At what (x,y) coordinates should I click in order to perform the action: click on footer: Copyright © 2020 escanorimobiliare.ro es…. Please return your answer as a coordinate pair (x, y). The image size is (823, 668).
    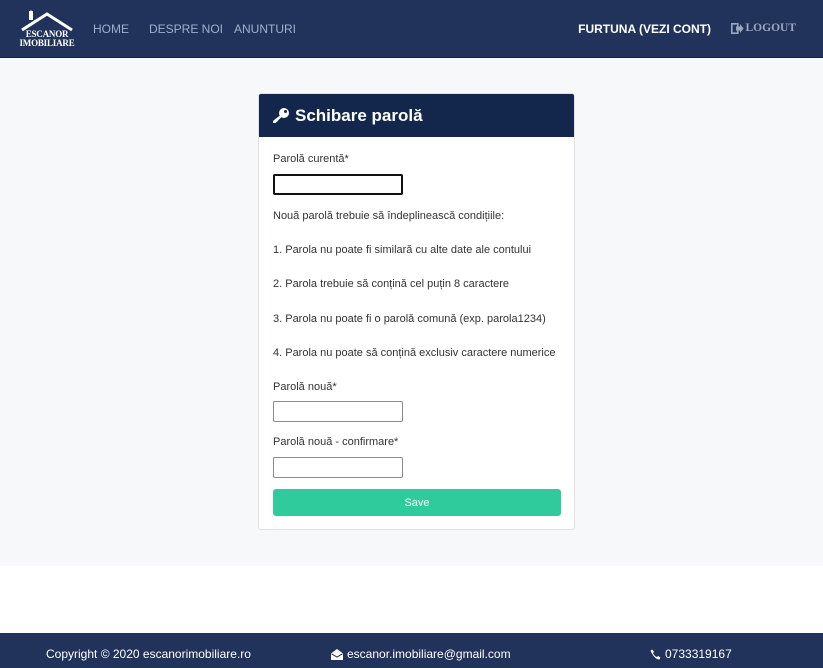
    Looking at the image, I should click on (411, 650).